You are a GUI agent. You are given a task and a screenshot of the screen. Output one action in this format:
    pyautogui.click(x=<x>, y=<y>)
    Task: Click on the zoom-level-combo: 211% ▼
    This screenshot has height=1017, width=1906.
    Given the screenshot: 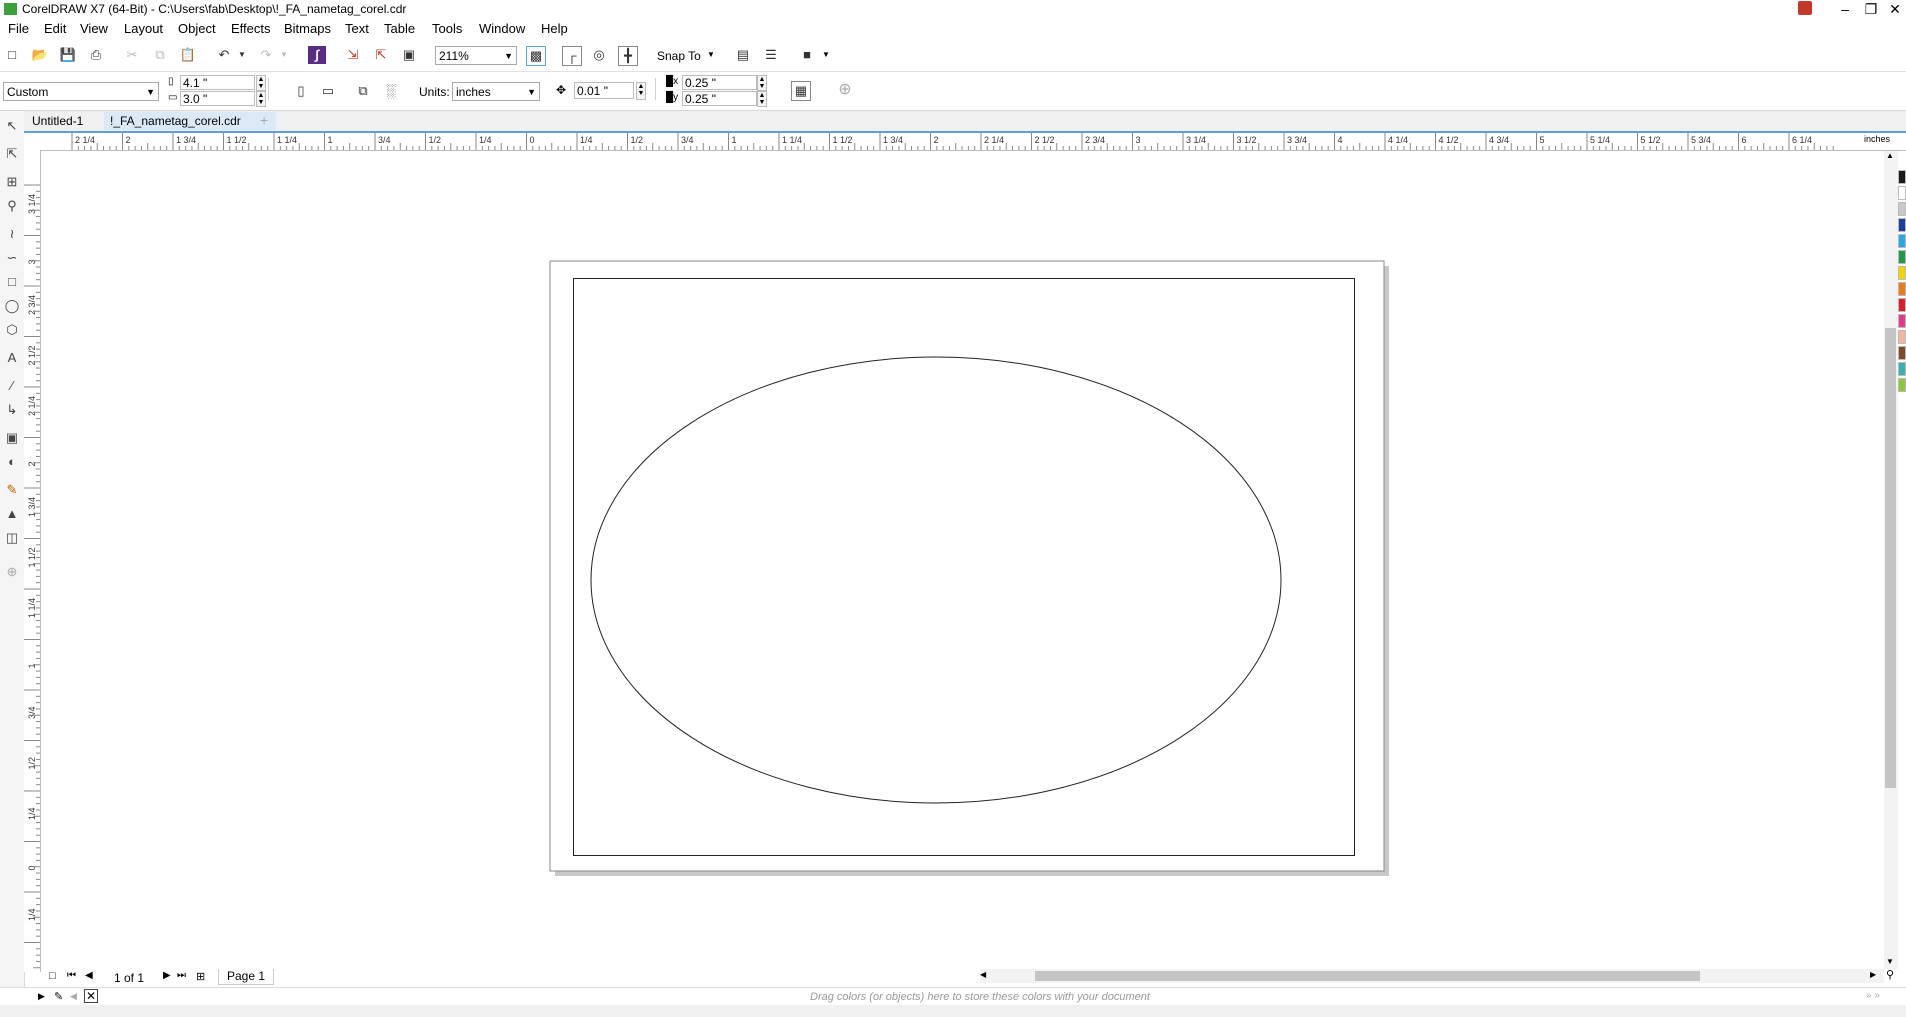 What is the action you would take?
    pyautogui.click(x=476, y=55)
    